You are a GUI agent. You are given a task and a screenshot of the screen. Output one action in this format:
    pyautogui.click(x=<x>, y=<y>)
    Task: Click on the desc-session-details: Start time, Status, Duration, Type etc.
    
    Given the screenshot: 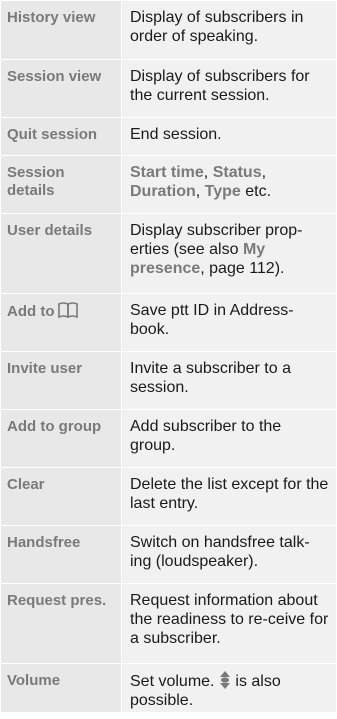 What is the action you would take?
    pyautogui.click(x=229, y=184)
    